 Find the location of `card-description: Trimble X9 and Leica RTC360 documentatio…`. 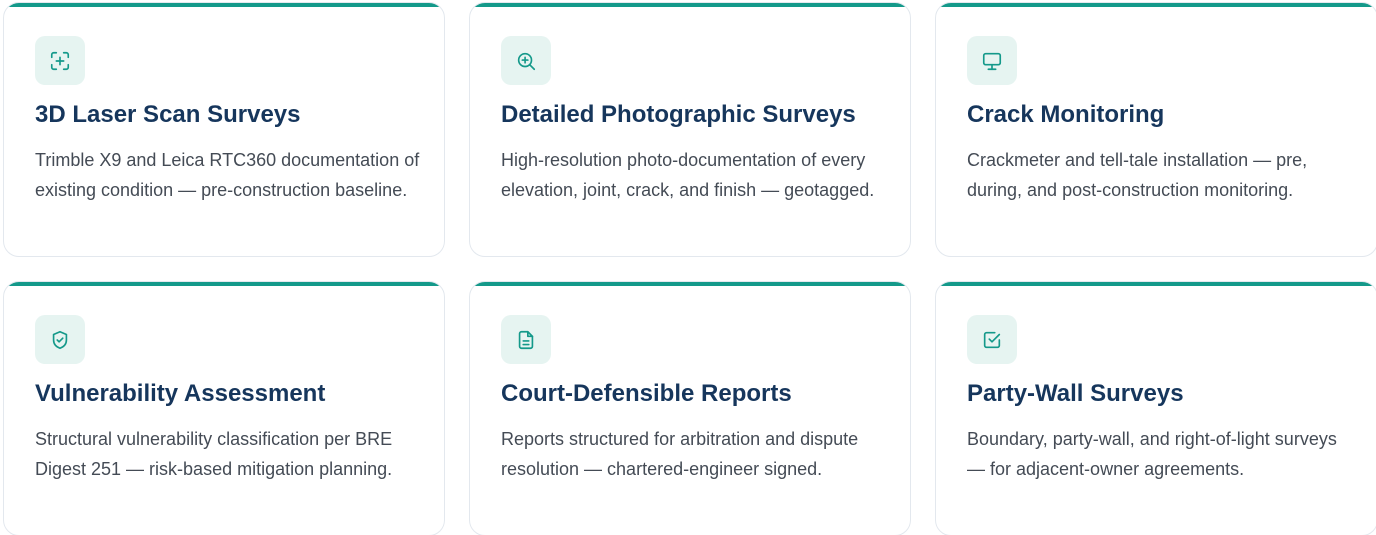

card-description: Trimble X9 and Leica RTC360 documentatio… is located at coordinates (227, 175).